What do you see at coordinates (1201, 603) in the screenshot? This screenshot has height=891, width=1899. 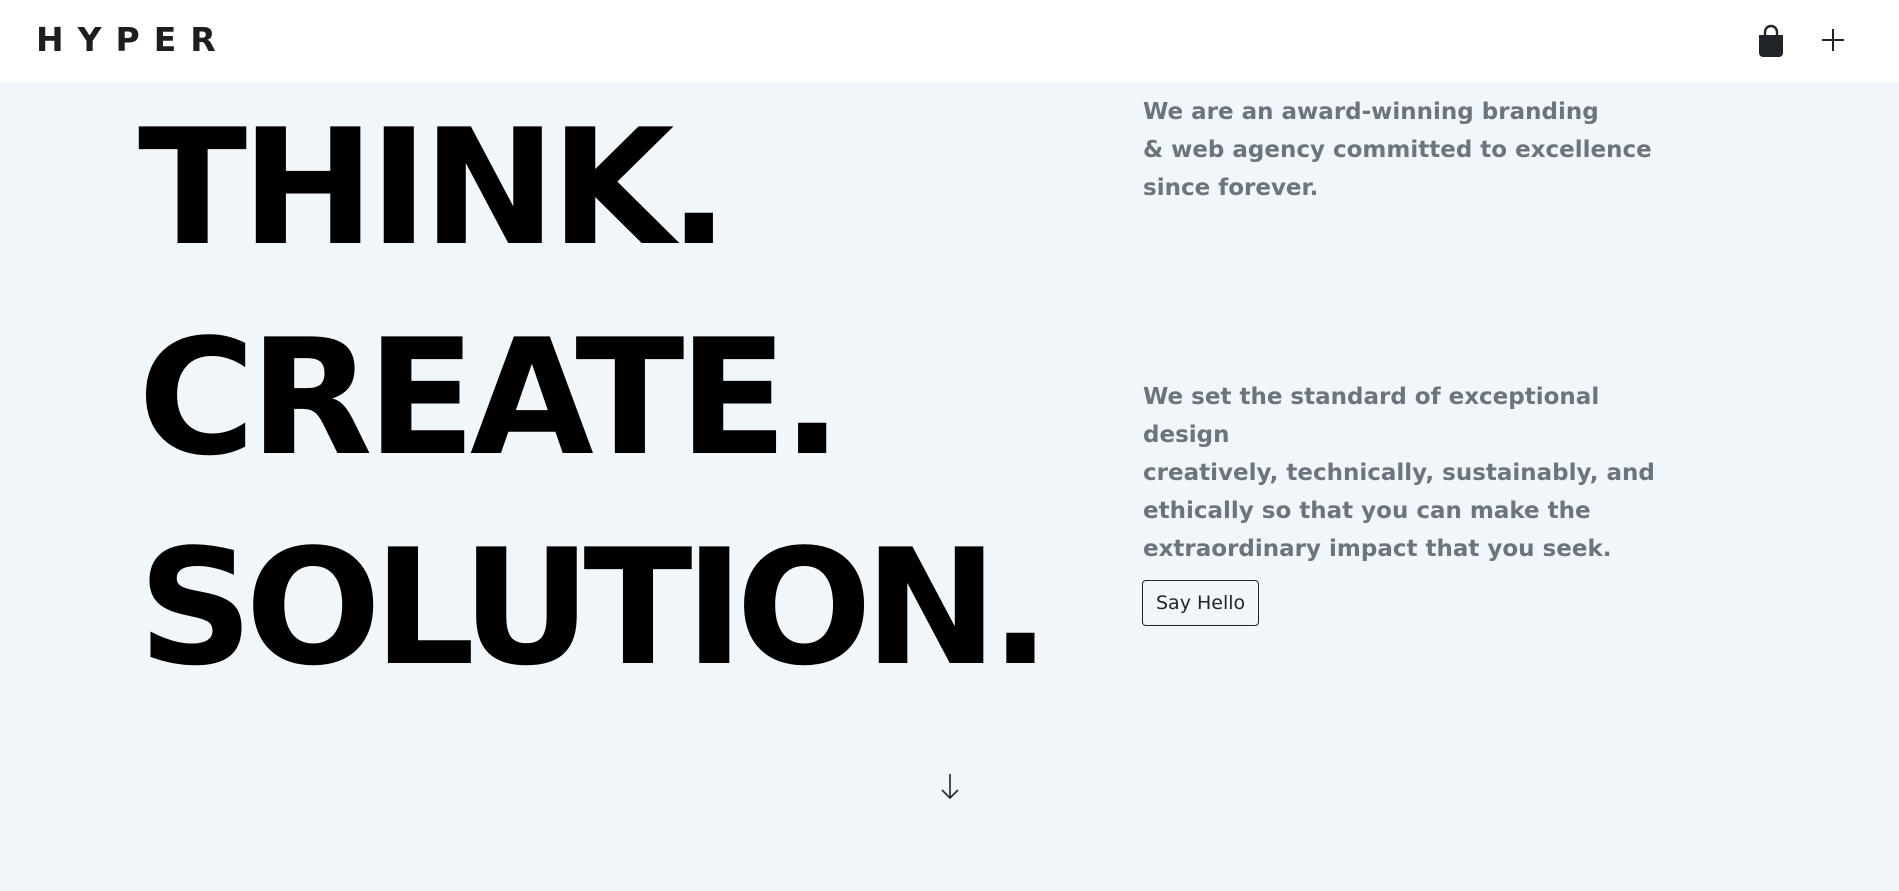 I see `say-hello-button: Say Hello` at bounding box center [1201, 603].